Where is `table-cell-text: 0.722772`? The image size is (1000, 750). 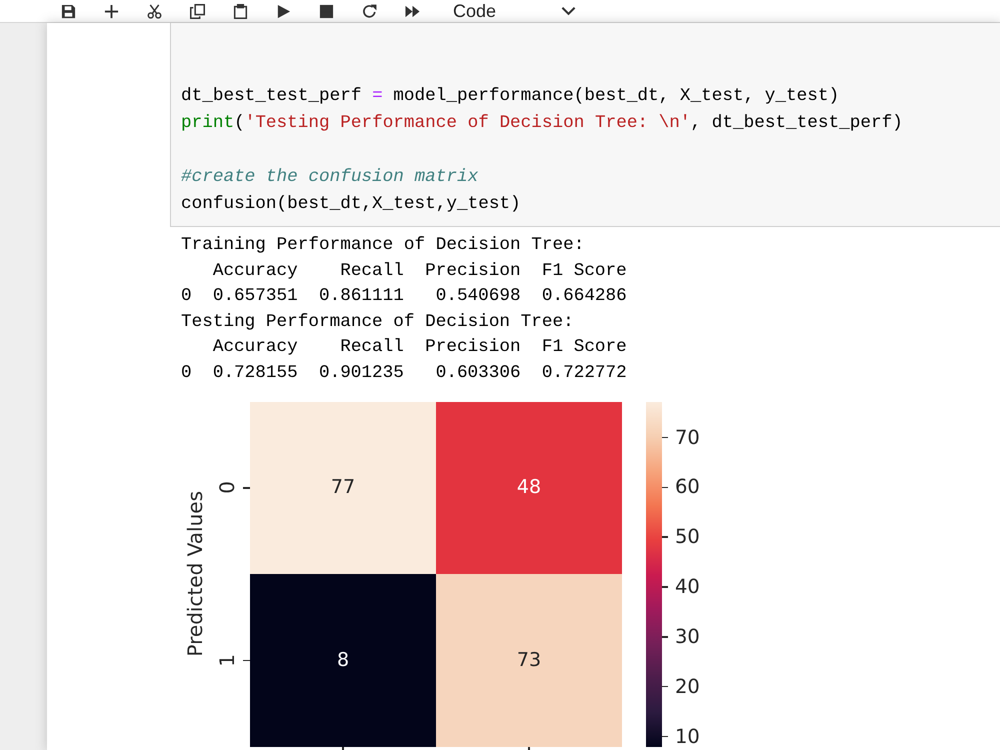
table-cell-text: 0.722772 is located at coordinates (584, 373).